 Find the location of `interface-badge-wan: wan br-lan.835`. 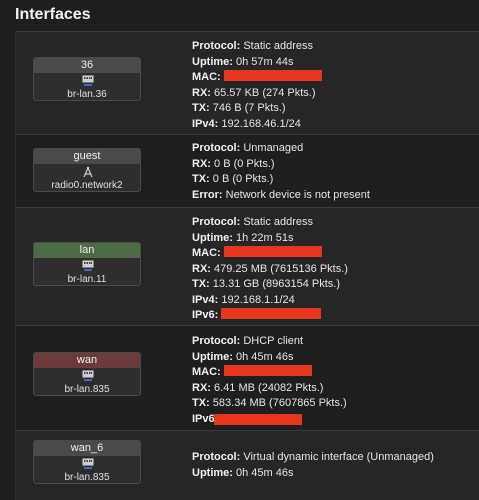

interface-badge-wan: wan br-lan.835 is located at coordinates (87, 374).